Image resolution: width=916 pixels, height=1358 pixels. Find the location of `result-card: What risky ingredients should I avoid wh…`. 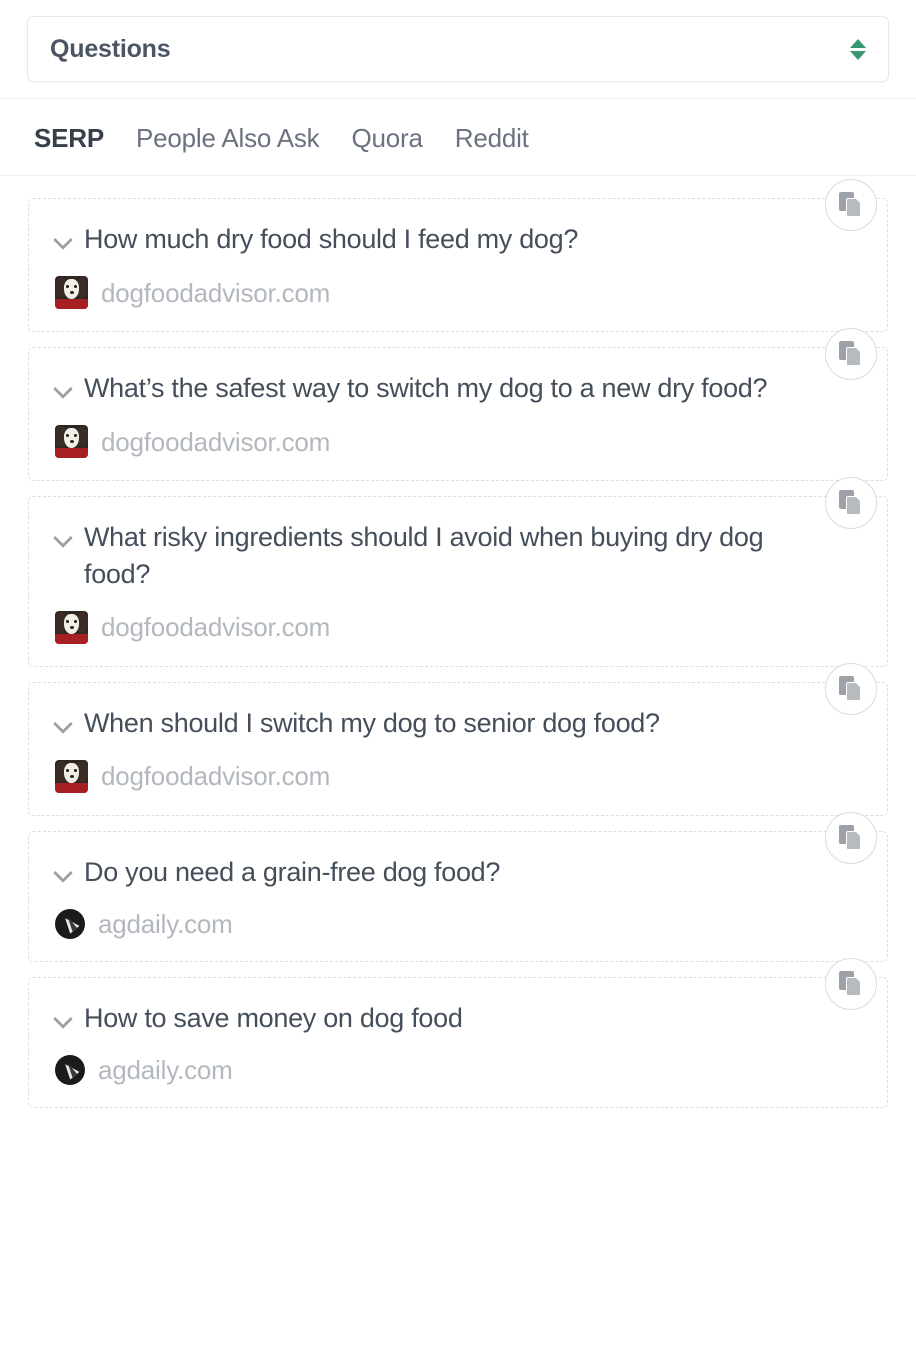

result-card: What risky ingredients should I avoid wh… is located at coordinates (458, 572).